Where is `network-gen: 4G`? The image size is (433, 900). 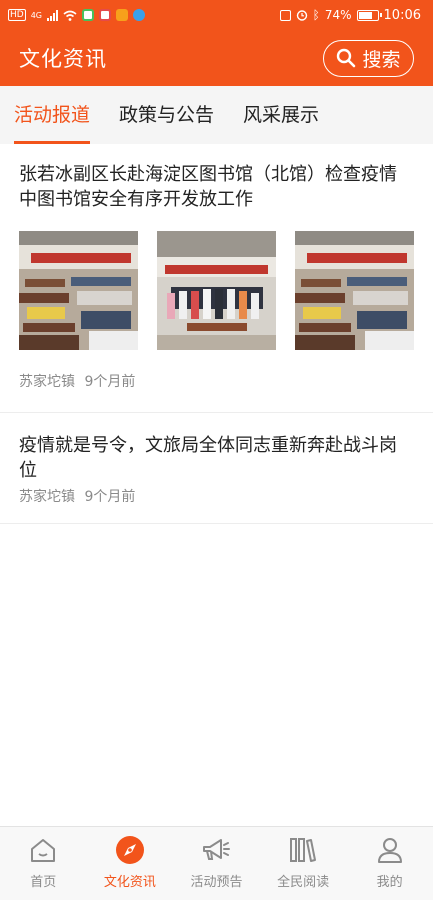
network-gen: 4G is located at coordinates (36, 15).